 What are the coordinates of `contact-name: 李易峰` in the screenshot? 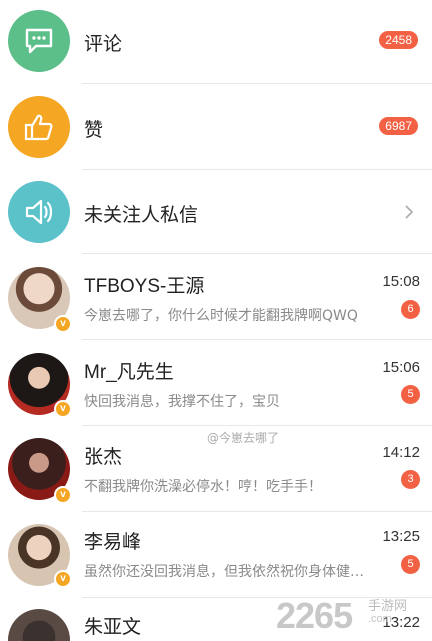 It's located at (113, 542).